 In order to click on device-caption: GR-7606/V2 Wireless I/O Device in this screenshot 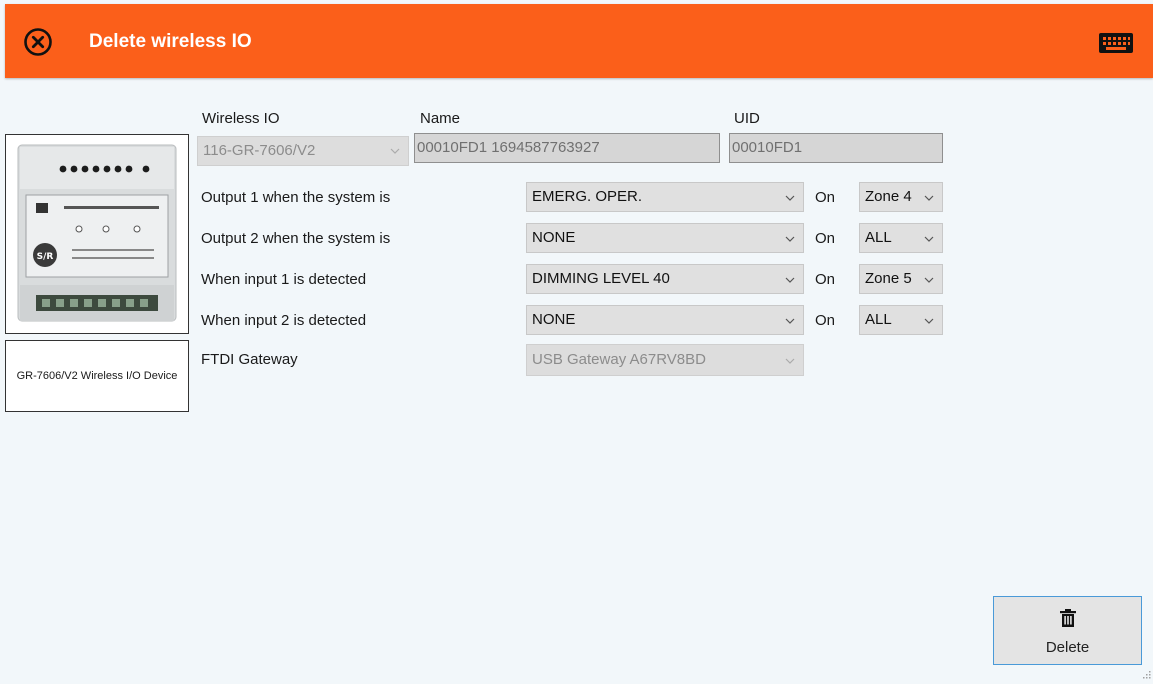, I will do `click(97, 376)`.